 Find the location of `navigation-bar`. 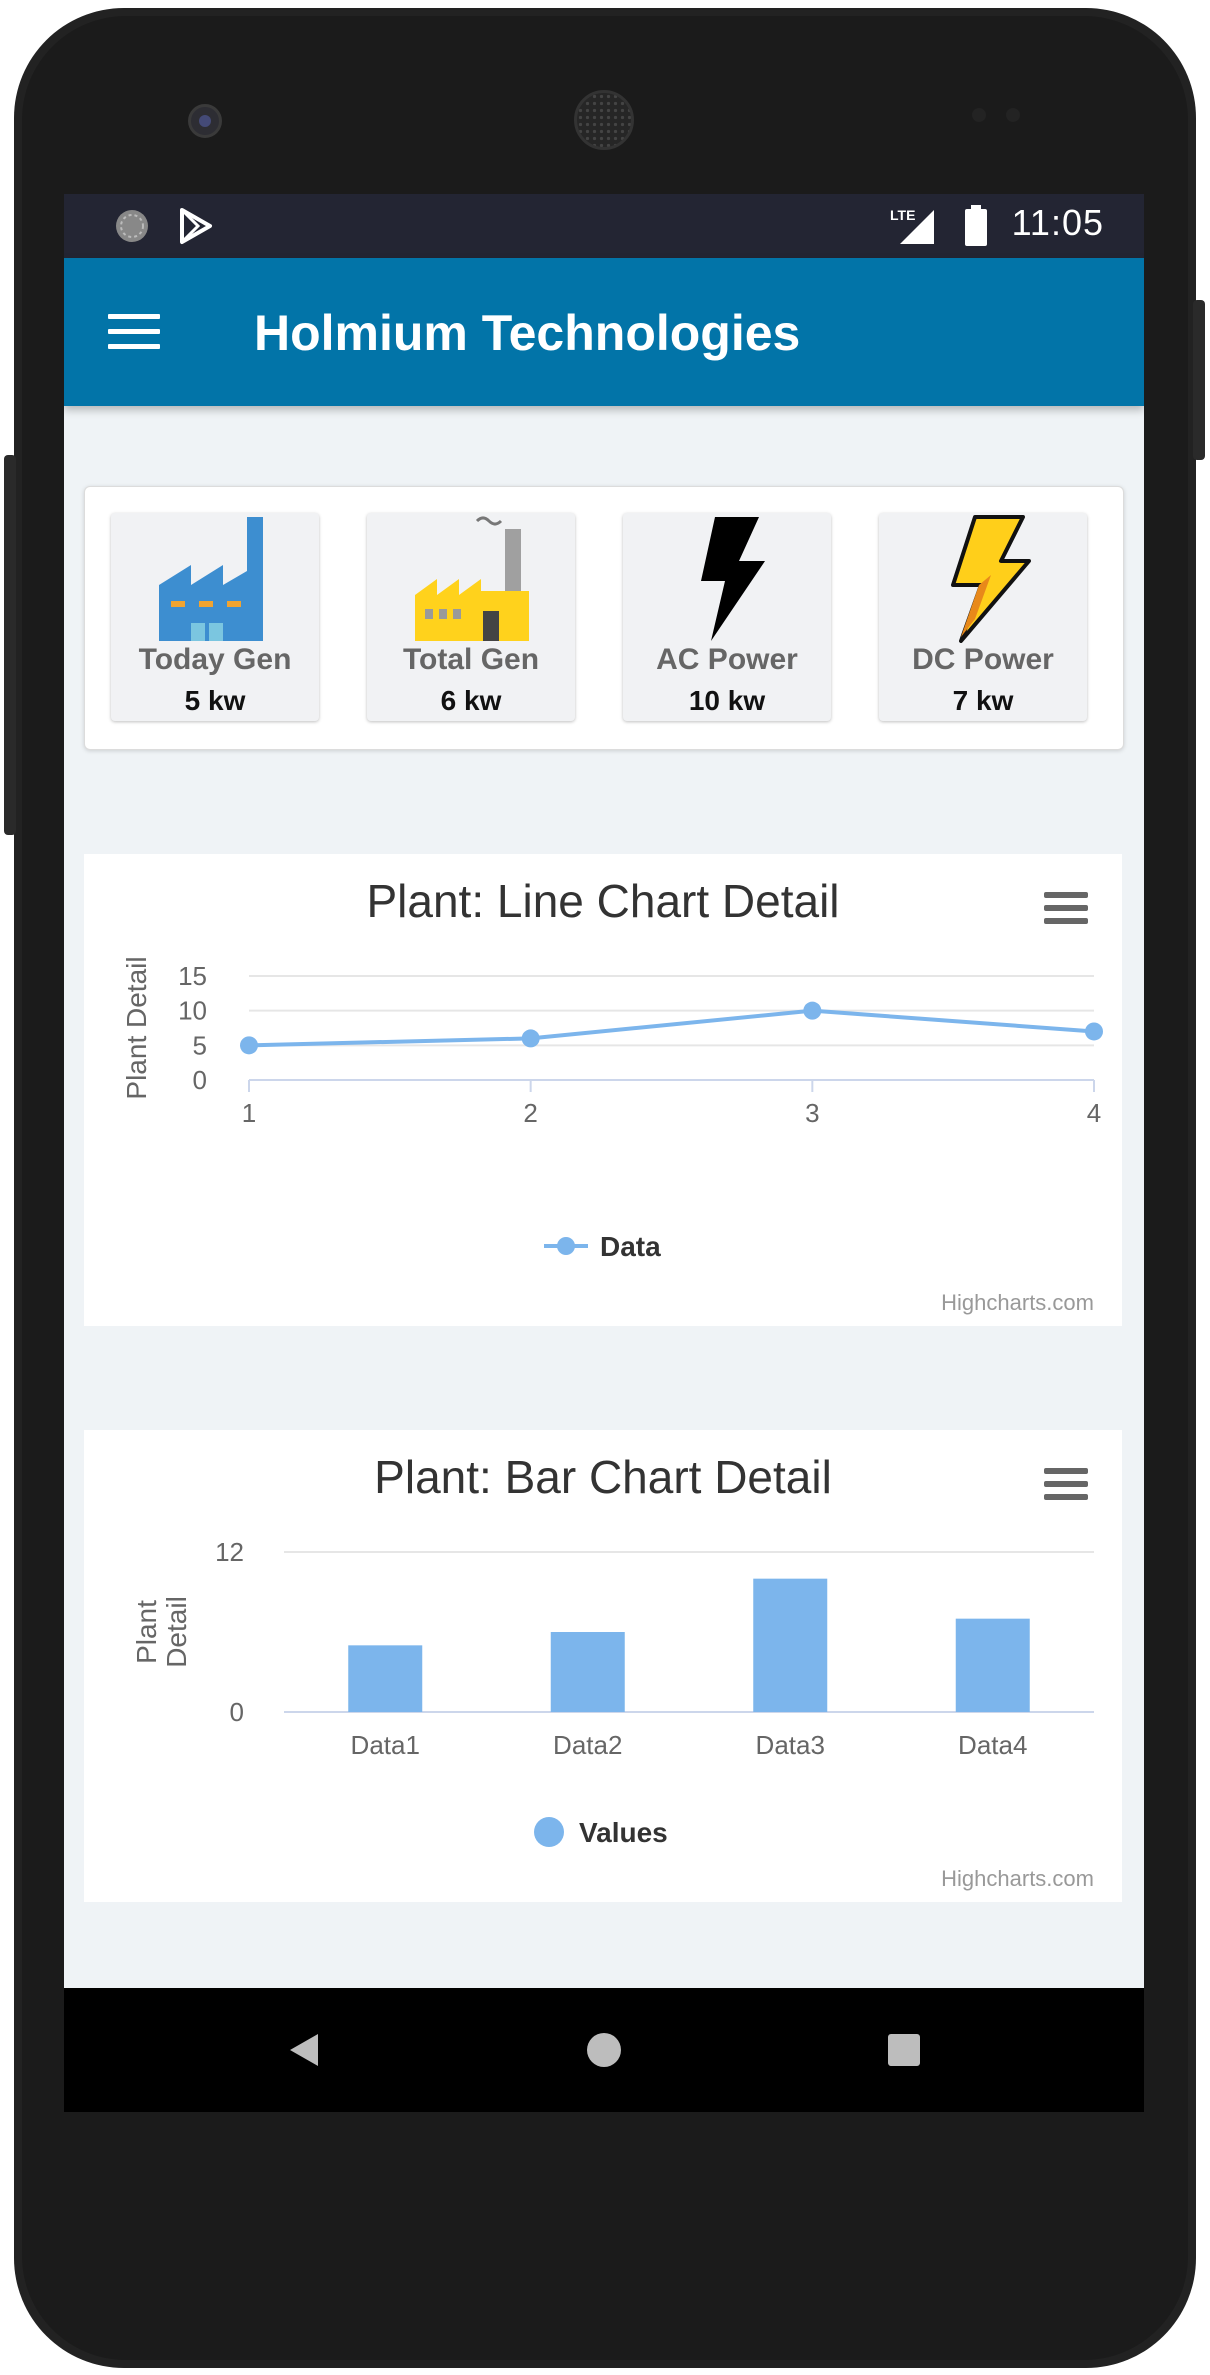

navigation-bar is located at coordinates (604, 2050).